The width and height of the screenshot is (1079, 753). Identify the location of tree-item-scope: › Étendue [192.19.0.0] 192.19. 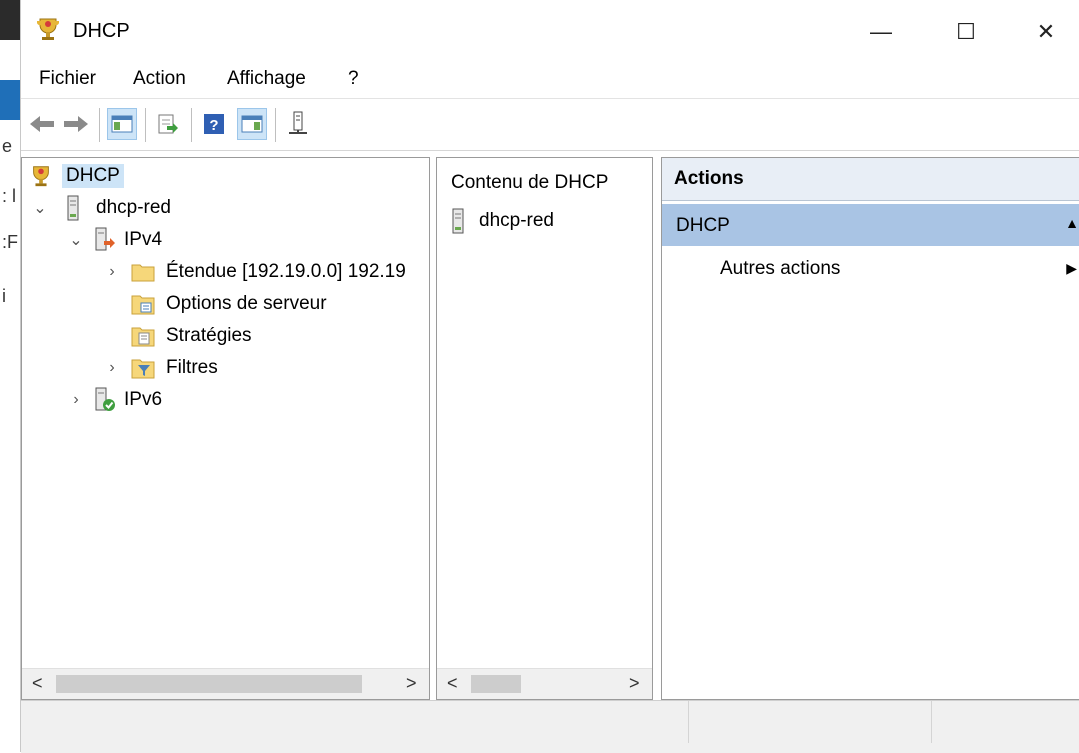
(217, 272).